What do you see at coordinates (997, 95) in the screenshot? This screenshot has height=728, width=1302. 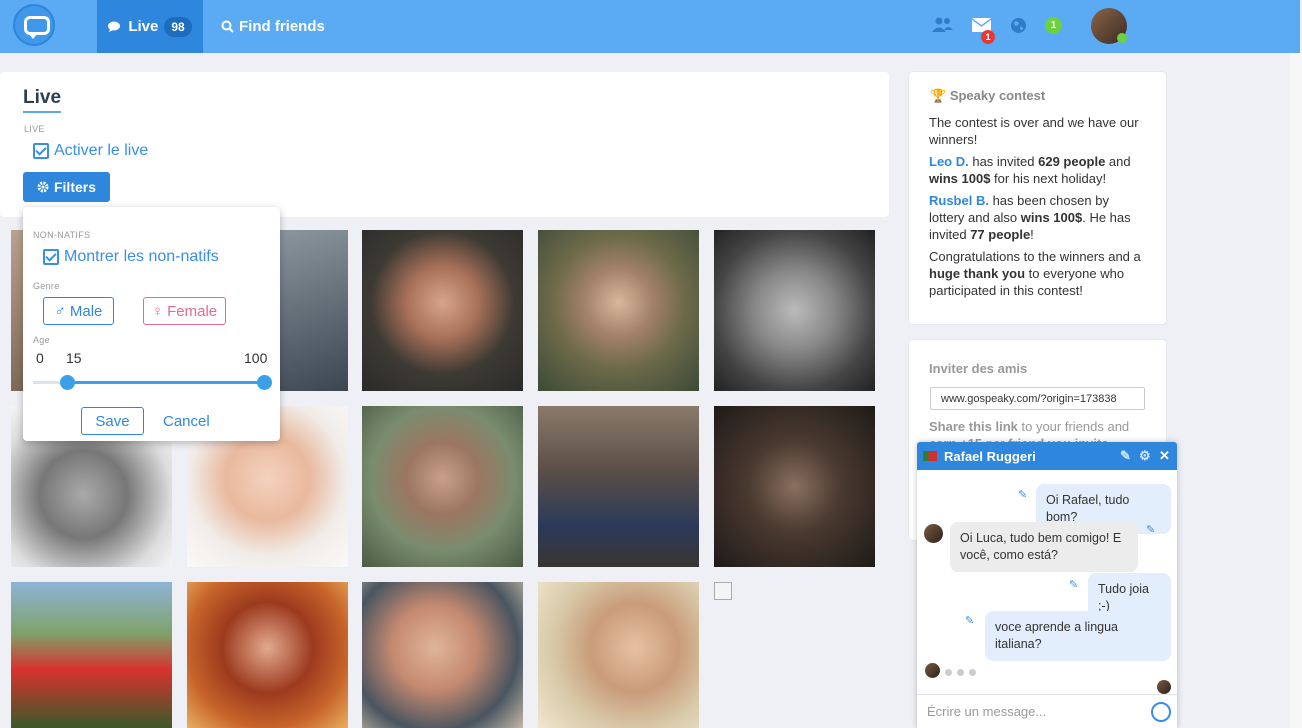 I see `contest-title-text: Speaky contest` at bounding box center [997, 95].